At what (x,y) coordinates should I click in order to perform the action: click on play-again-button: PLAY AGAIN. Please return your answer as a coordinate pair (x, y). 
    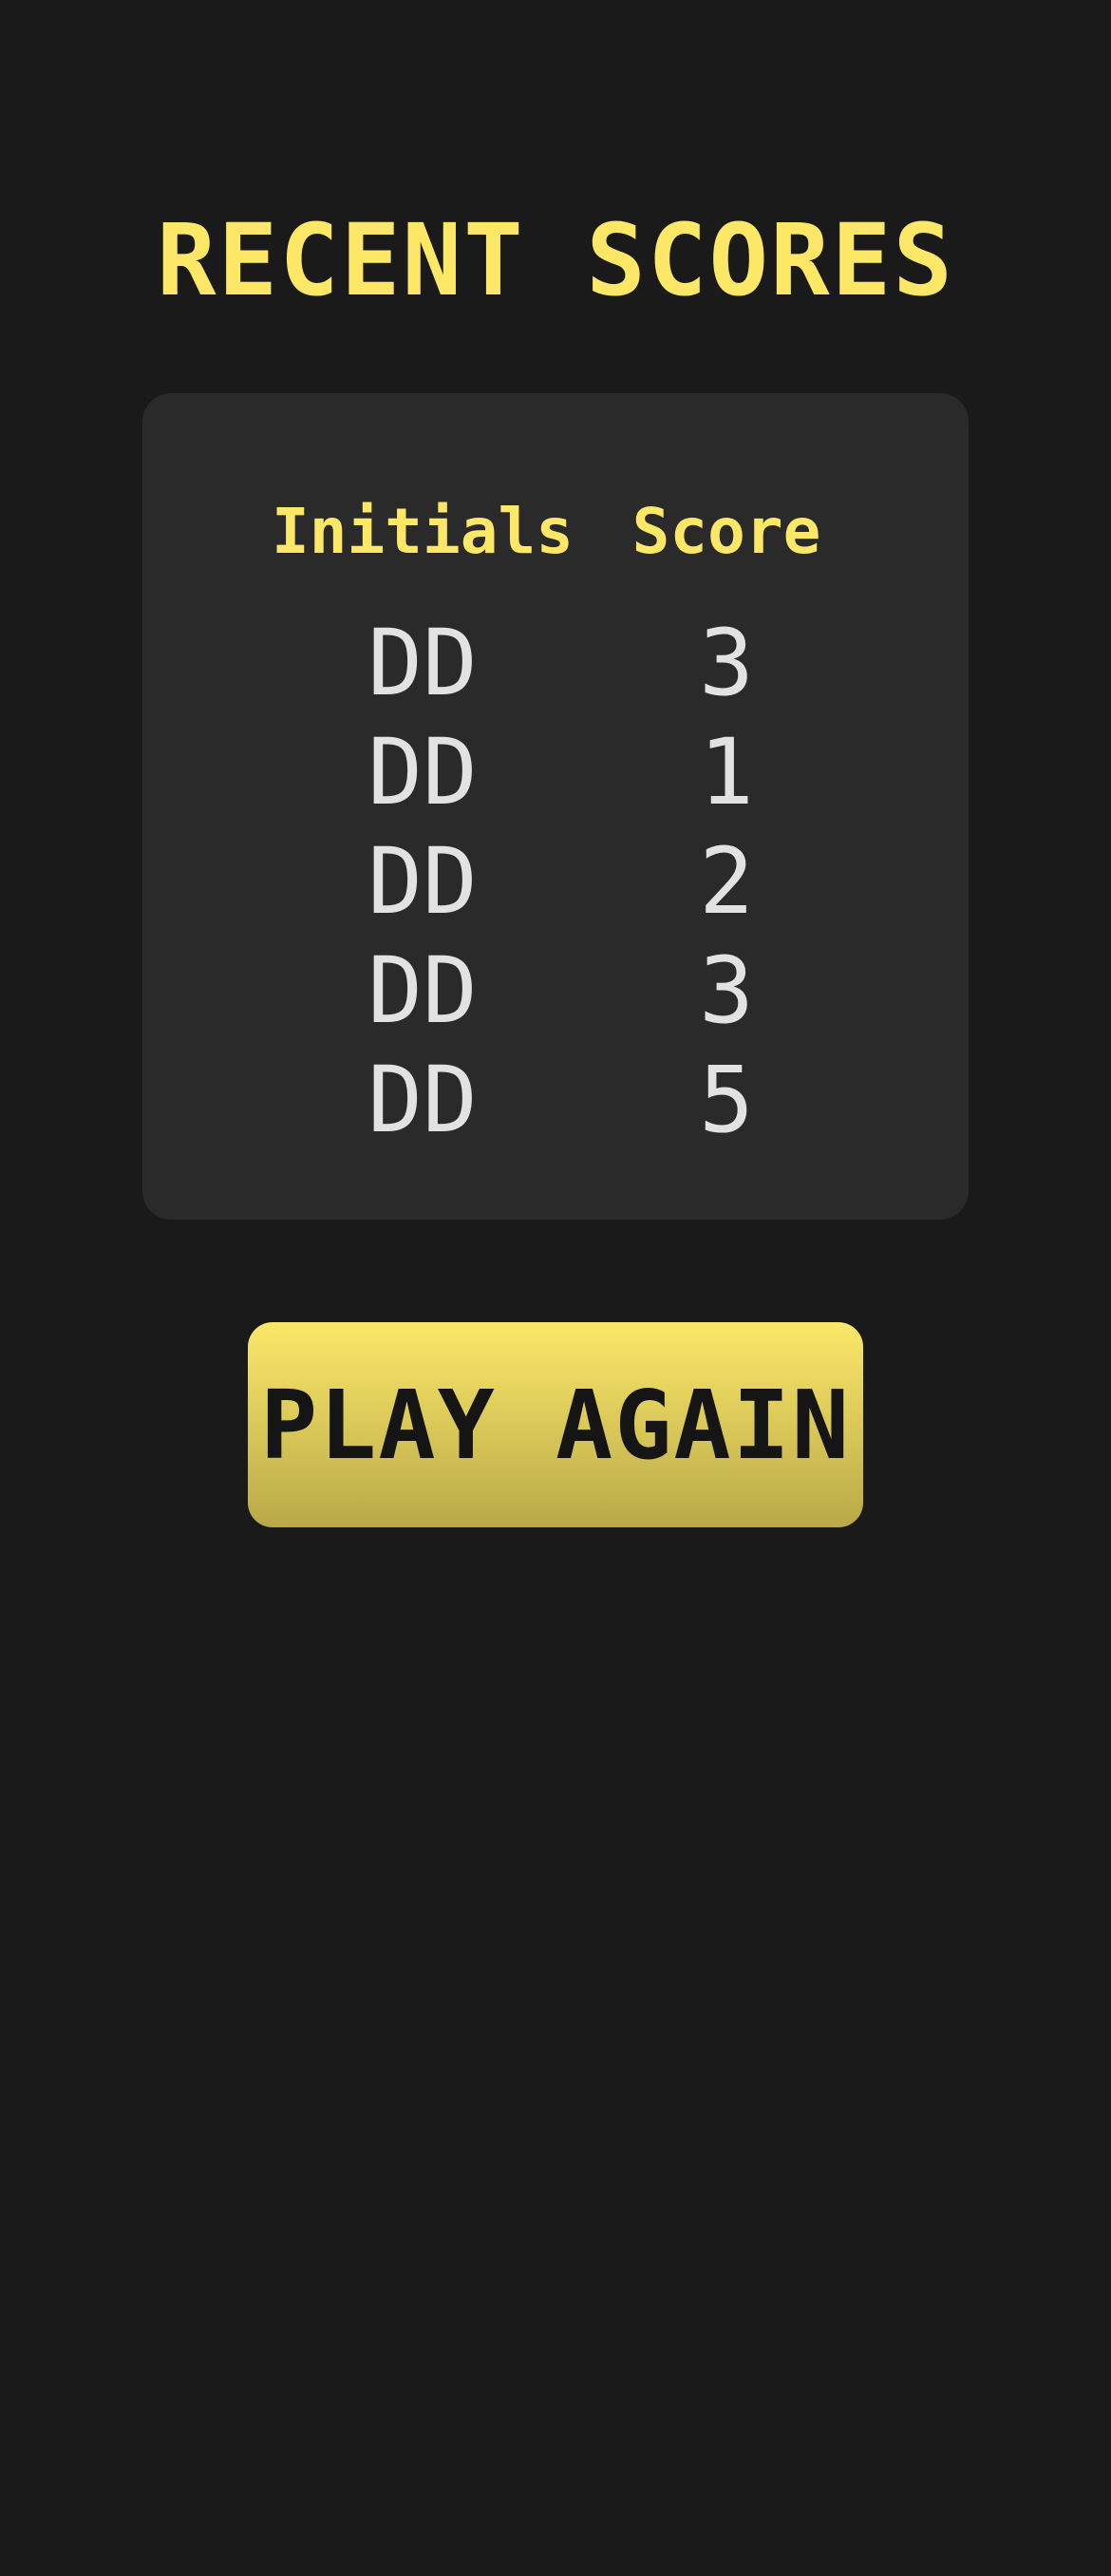
    Looking at the image, I should click on (555, 1424).